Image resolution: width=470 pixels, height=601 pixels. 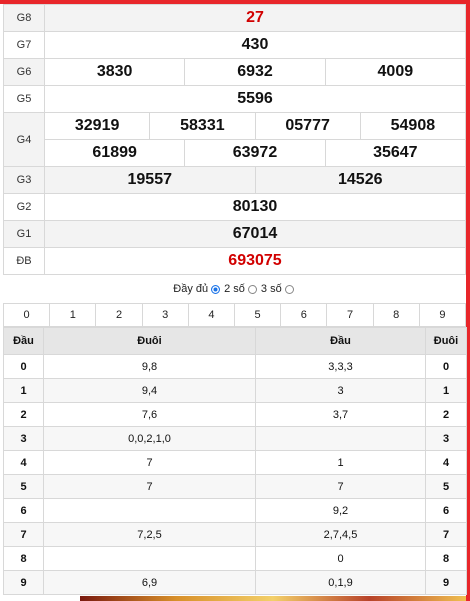 What do you see at coordinates (23, 366) in the screenshot?
I see `loto-key: 0` at bounding box center [23, 366].